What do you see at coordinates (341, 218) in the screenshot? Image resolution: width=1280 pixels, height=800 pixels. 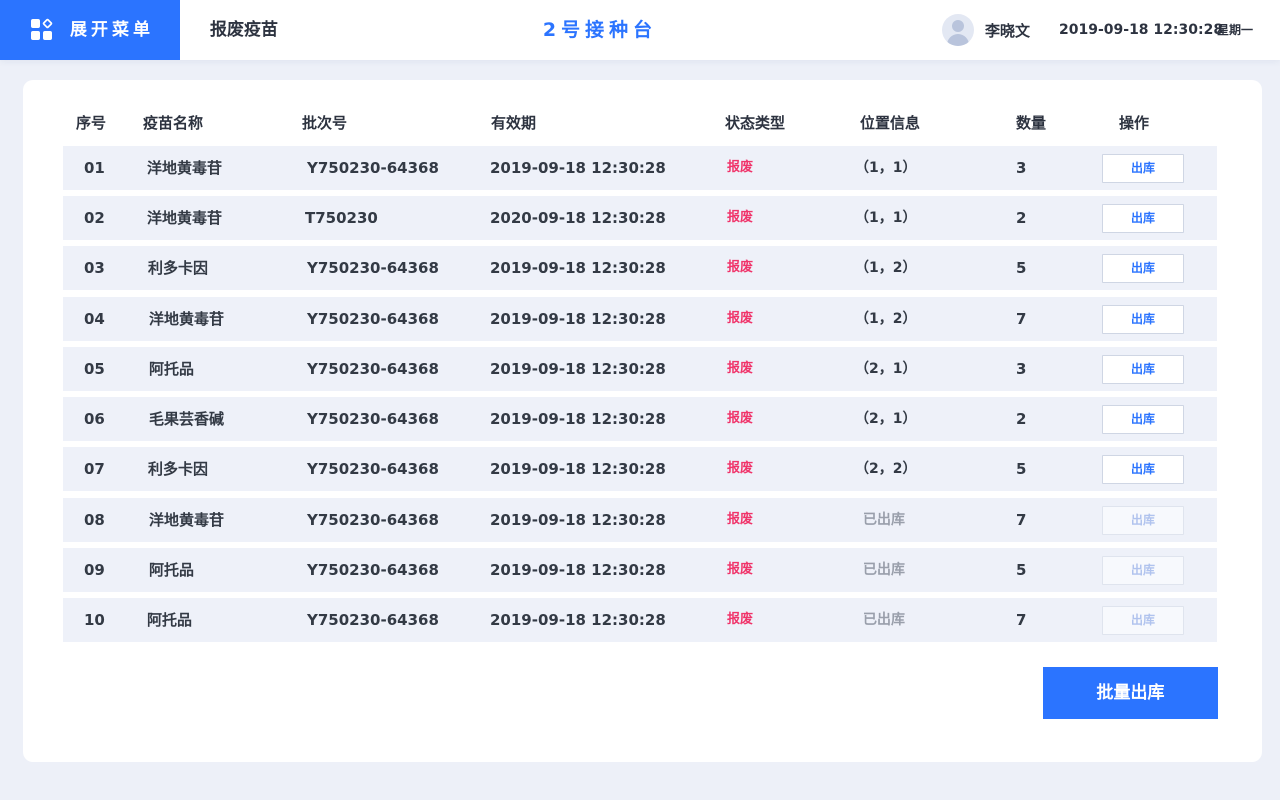 I see `batch-number: T750230` at bounding box center [341, 218].